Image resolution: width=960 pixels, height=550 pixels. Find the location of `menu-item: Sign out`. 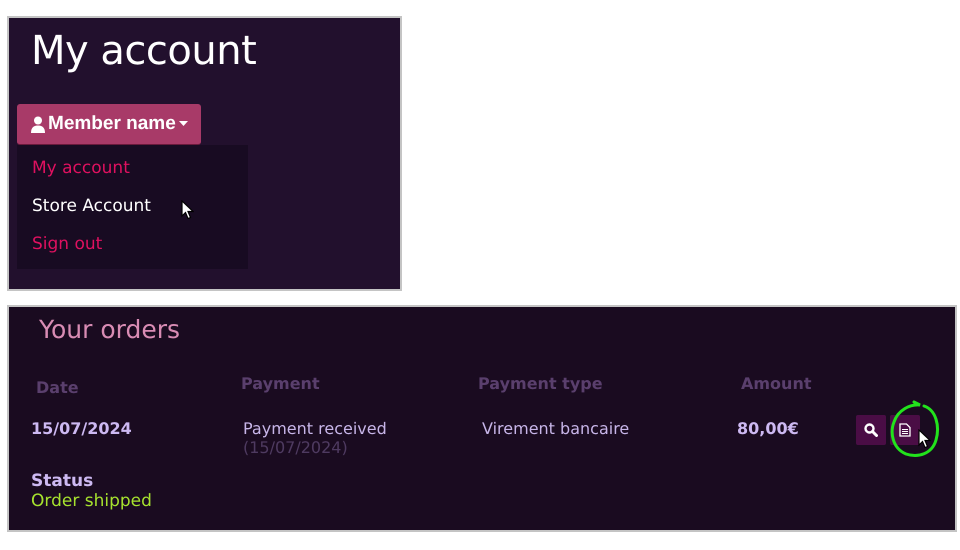

menu-item: Sign out is located at coordinates (132, 244).